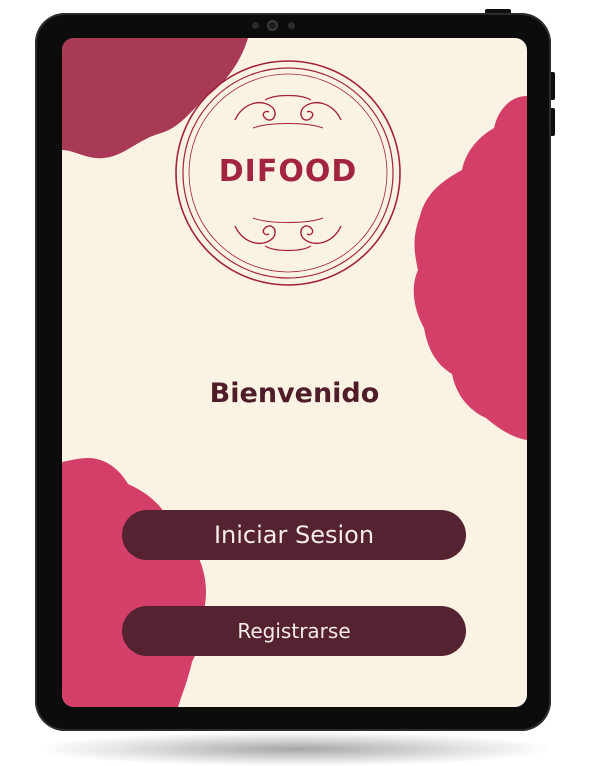  What do you see at coordinates (134, 582) in the screenshot?
I see `bottom-left-blob` at bounding box center [134, 582].